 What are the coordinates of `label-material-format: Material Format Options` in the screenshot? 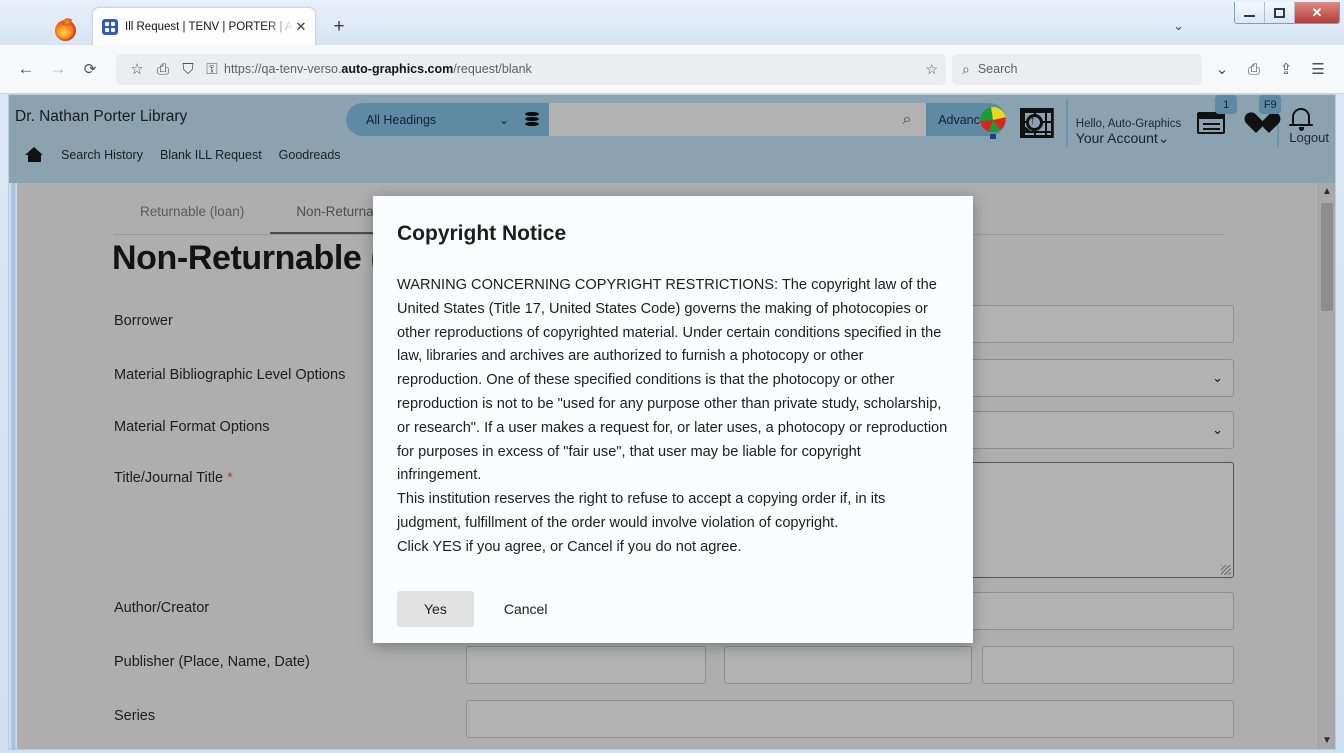 It's located at (192, 427).